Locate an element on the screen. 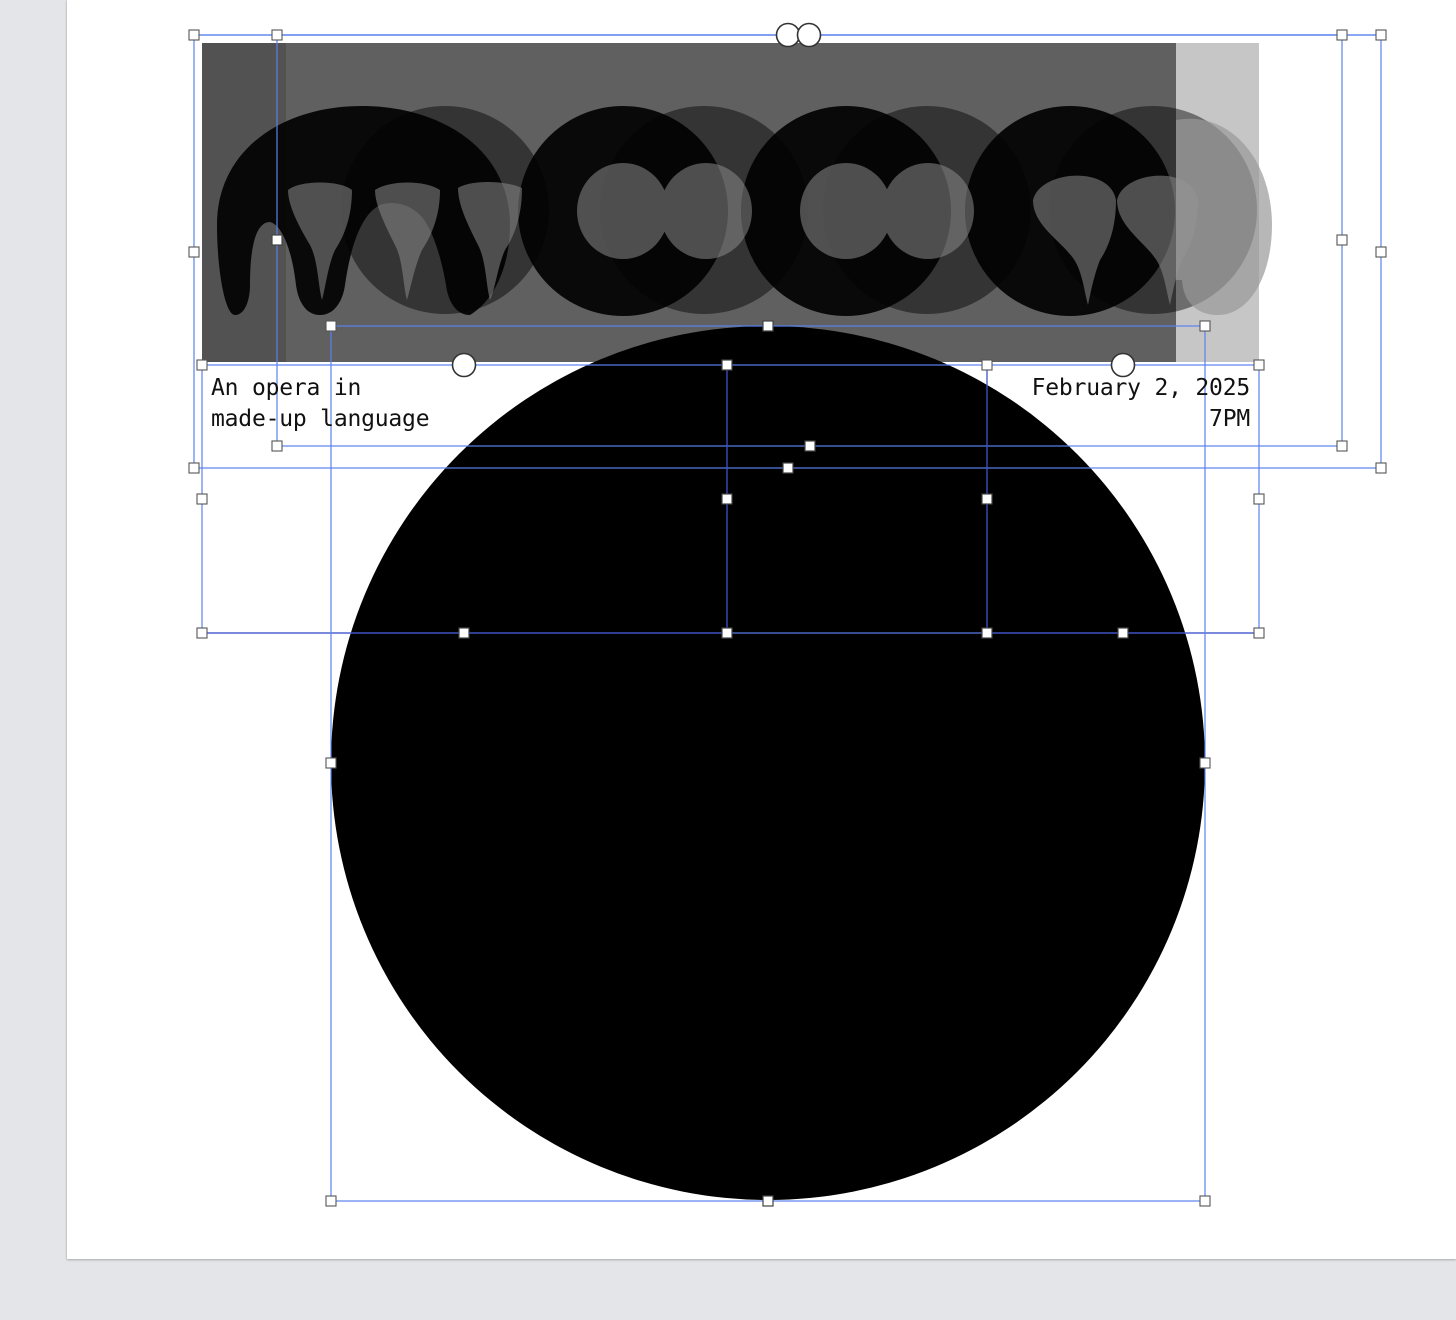  caption-right-line-1: February 2, 2025 is located at coordinates (1141, 388).